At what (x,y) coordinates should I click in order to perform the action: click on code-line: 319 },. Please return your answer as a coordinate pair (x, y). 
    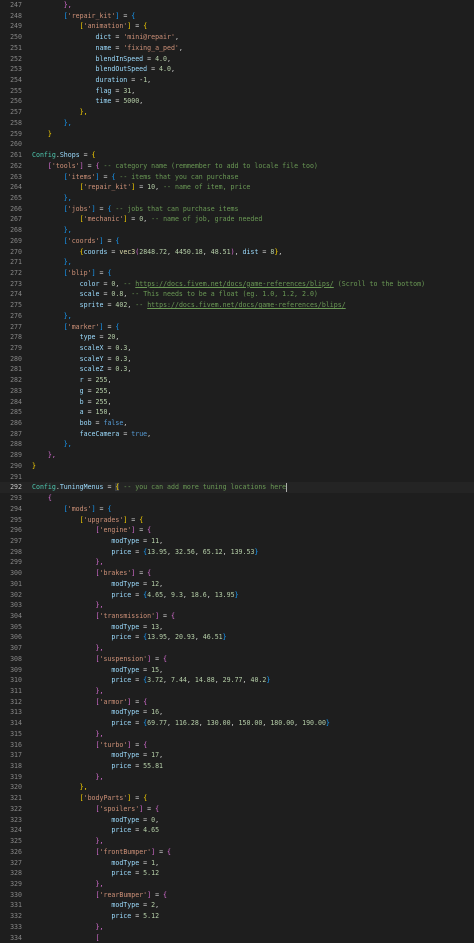
    Looking at the image, I should click on (237, 777).